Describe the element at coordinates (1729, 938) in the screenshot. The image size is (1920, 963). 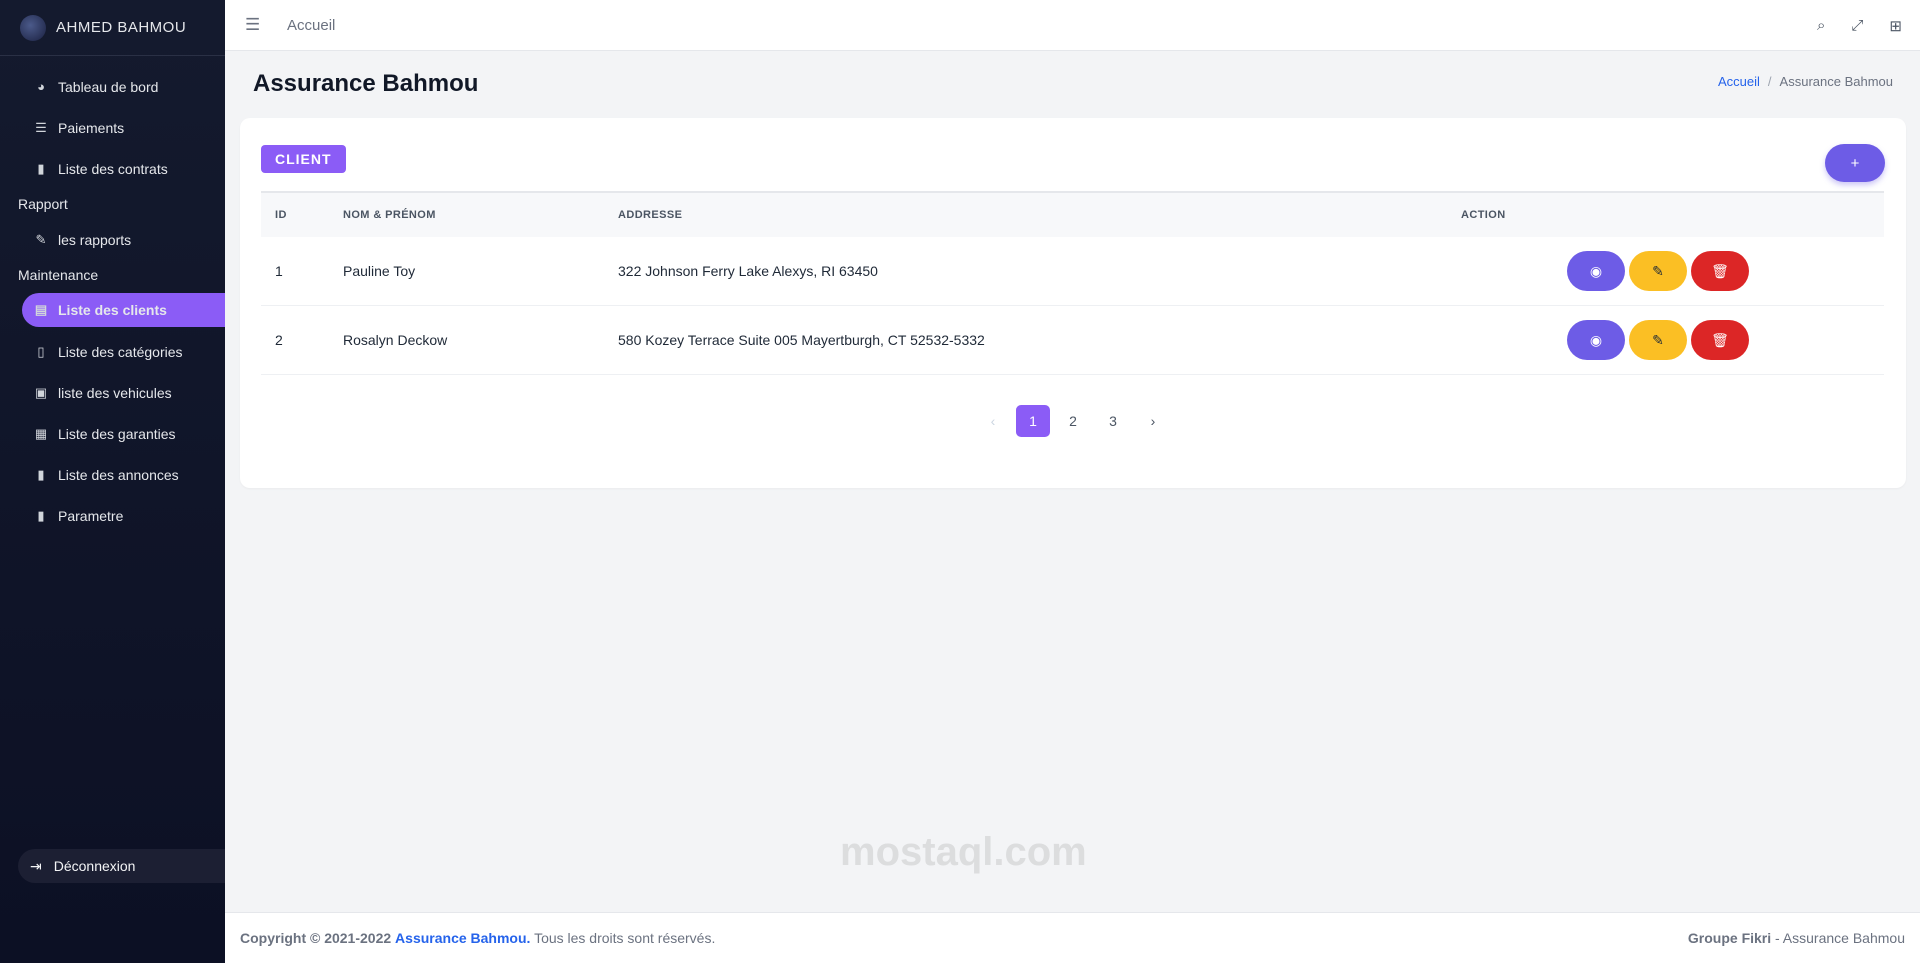
I see `footer-company: Groupe Fikri` at that location.